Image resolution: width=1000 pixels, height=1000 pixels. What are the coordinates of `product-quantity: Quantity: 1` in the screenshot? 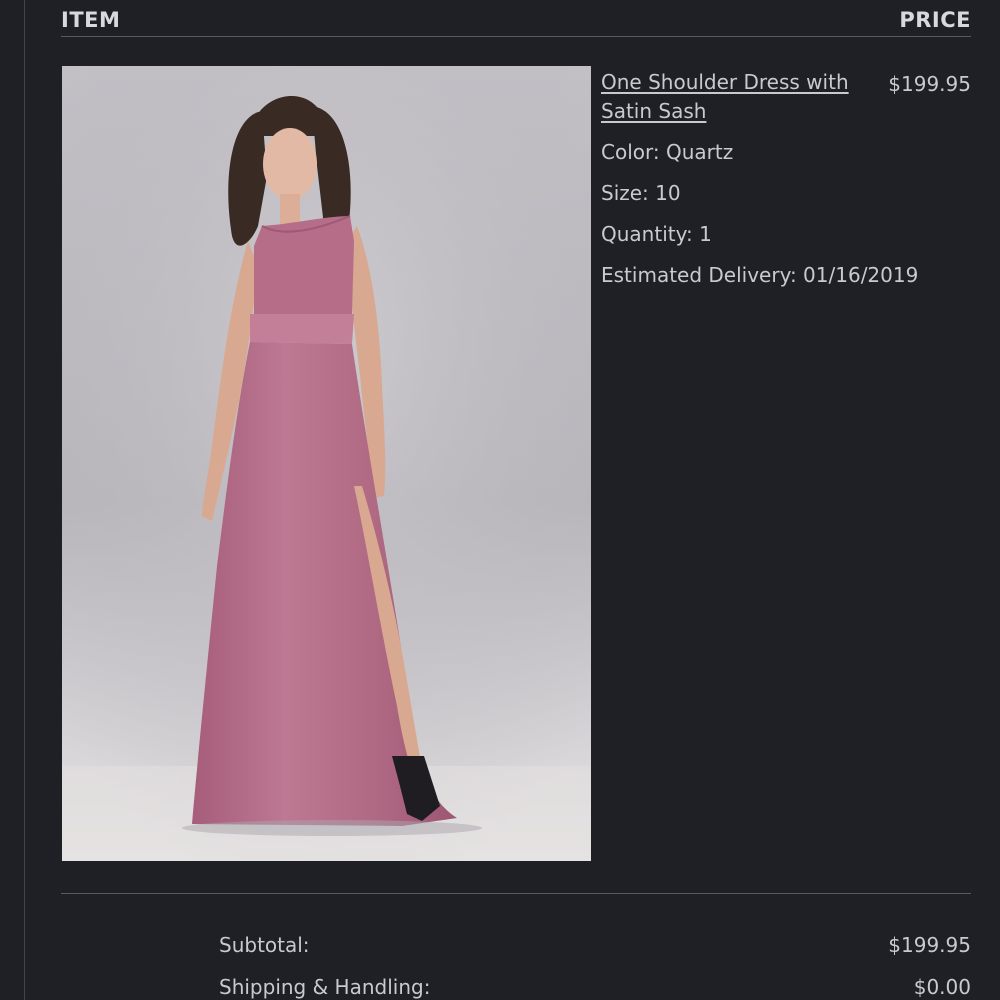 It's located at (656, 234).